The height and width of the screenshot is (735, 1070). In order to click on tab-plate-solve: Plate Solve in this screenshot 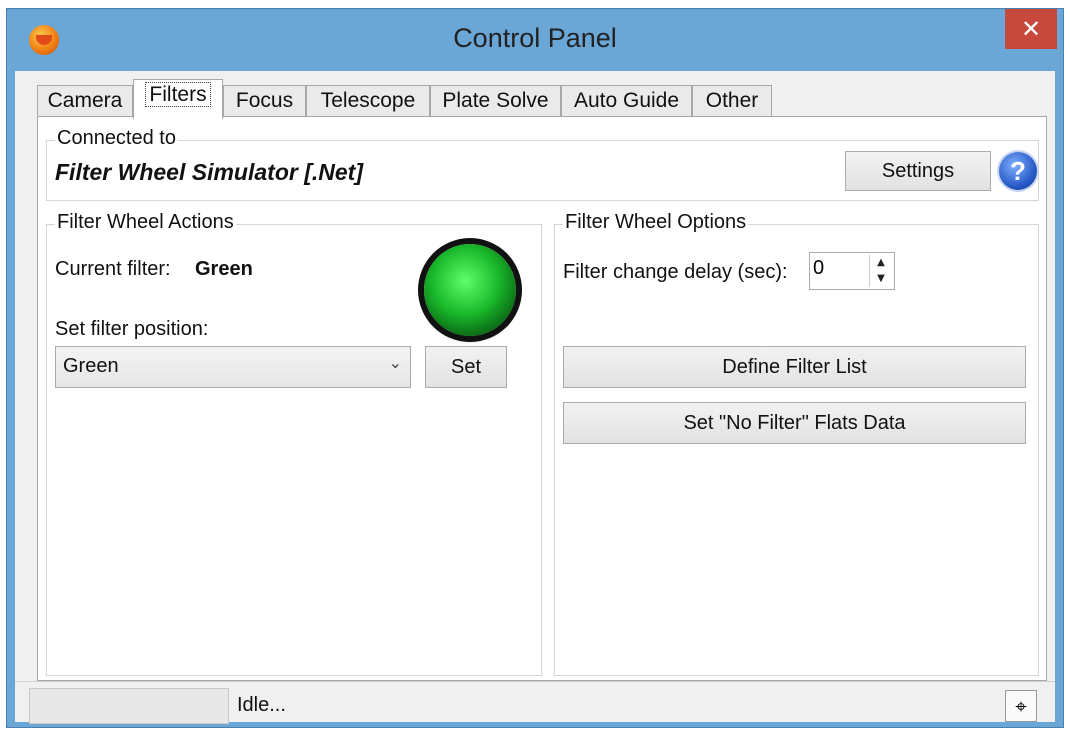, I will do `click(495, 101)`.